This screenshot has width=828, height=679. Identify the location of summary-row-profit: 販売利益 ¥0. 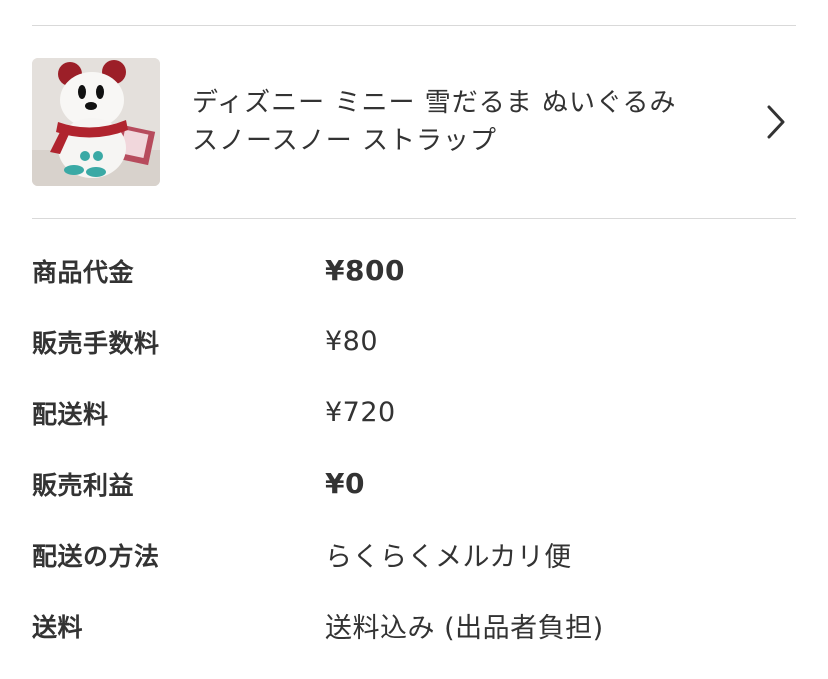
(414, 483).